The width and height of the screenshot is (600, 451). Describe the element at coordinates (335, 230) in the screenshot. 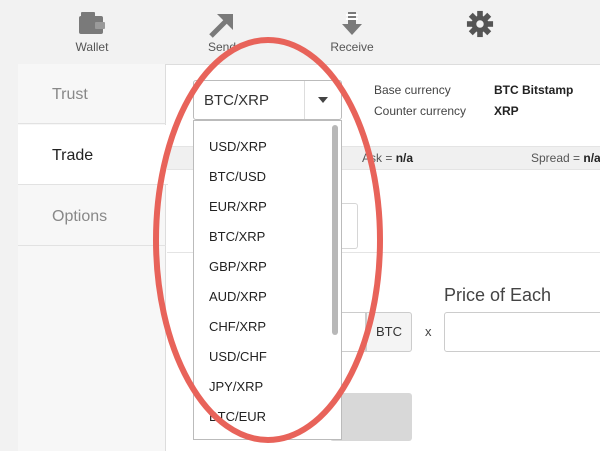

I see `dropdown-scrollbar` at that location.